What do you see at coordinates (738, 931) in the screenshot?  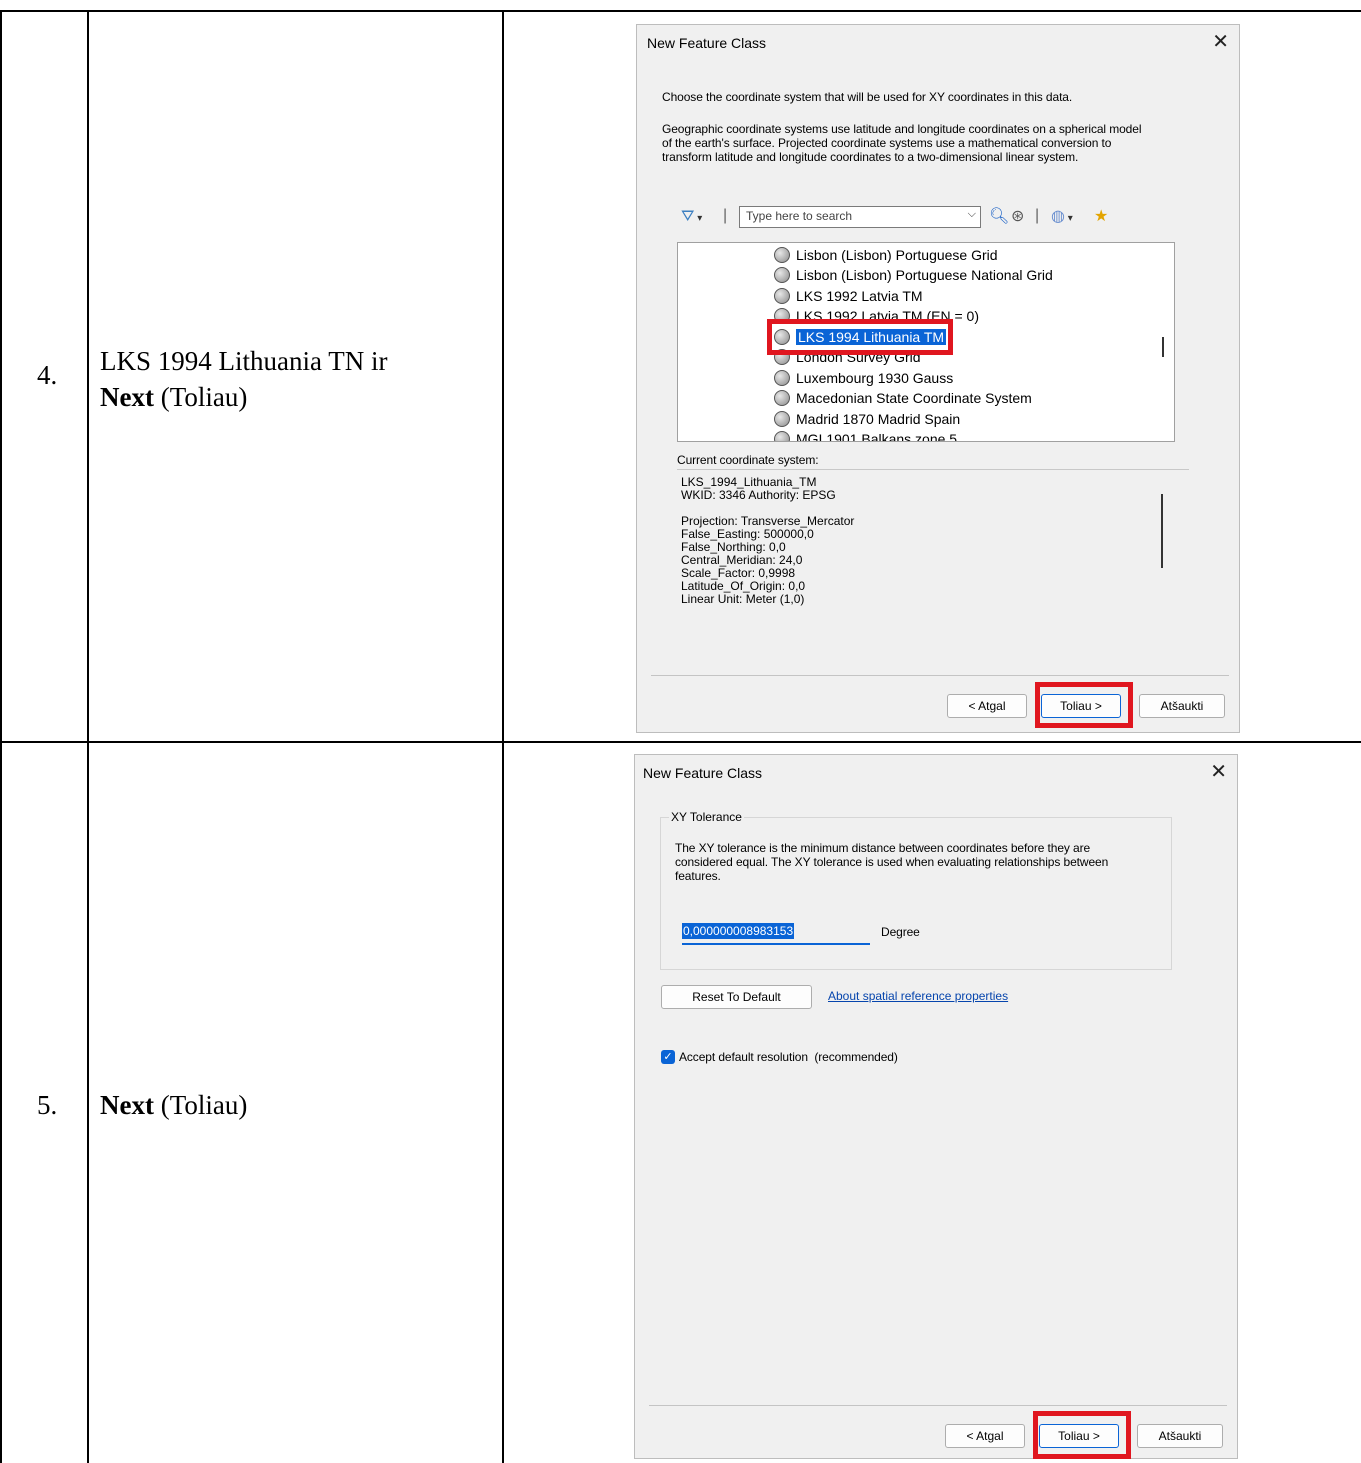 I see `tolerance-value: 0,000000008983153` at bounding box center [738, 931].